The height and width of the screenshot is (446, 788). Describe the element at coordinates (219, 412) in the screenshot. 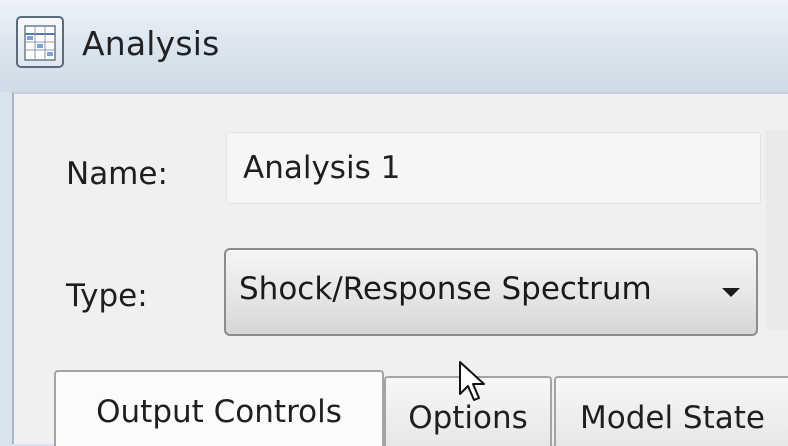

I see `tab-label: Output Controls` at that location.